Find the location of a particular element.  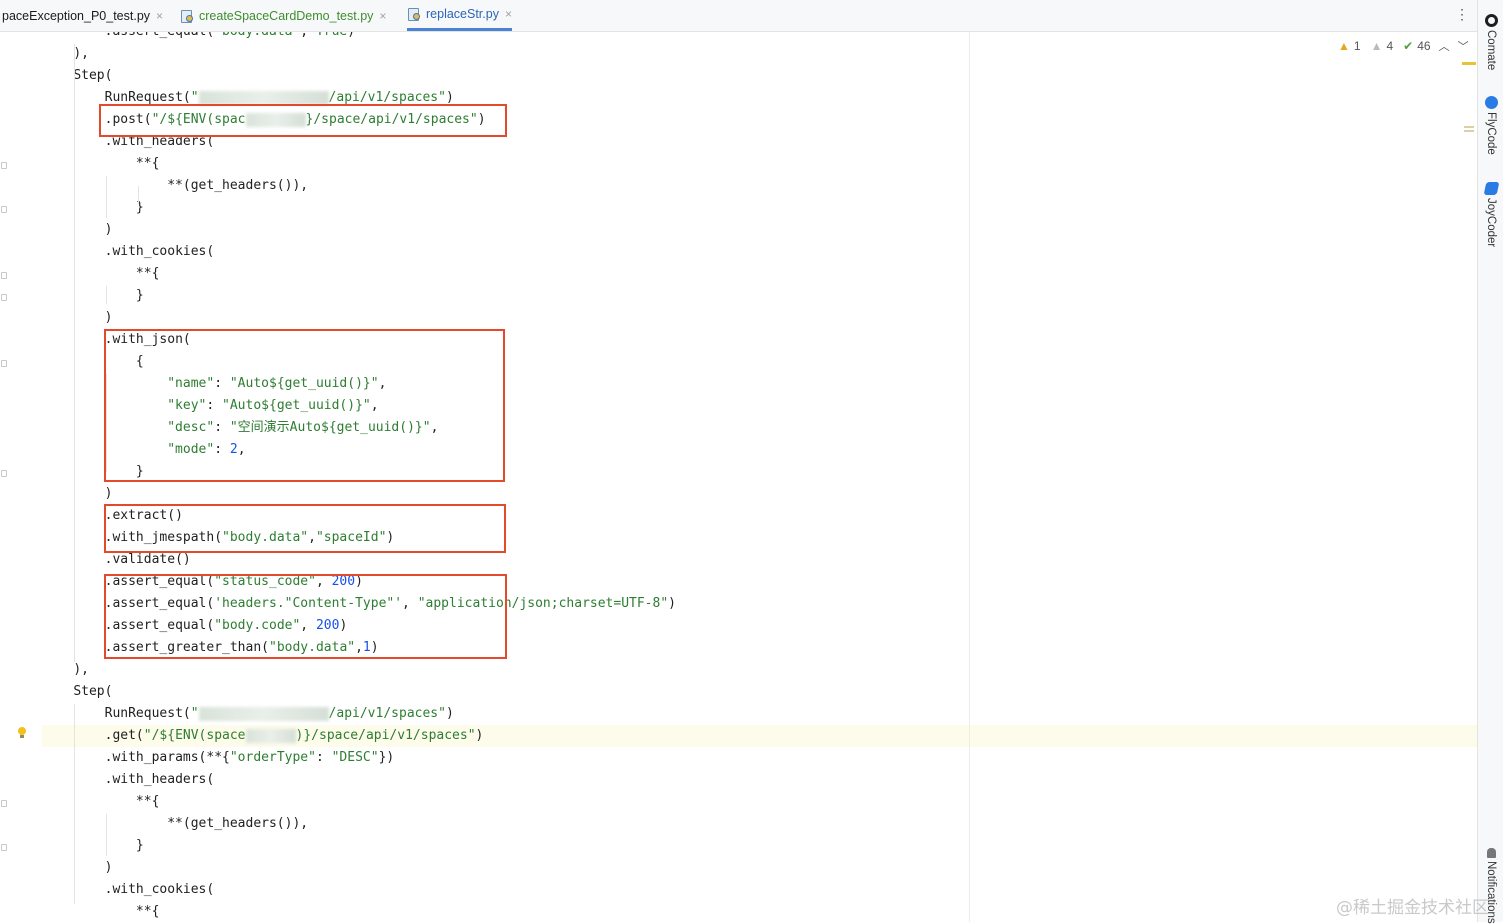

inspection-widget: ▲ 1 ▲ 4 ✔ 46 ︿ ﹀ is located at coordinates (1403, 46).